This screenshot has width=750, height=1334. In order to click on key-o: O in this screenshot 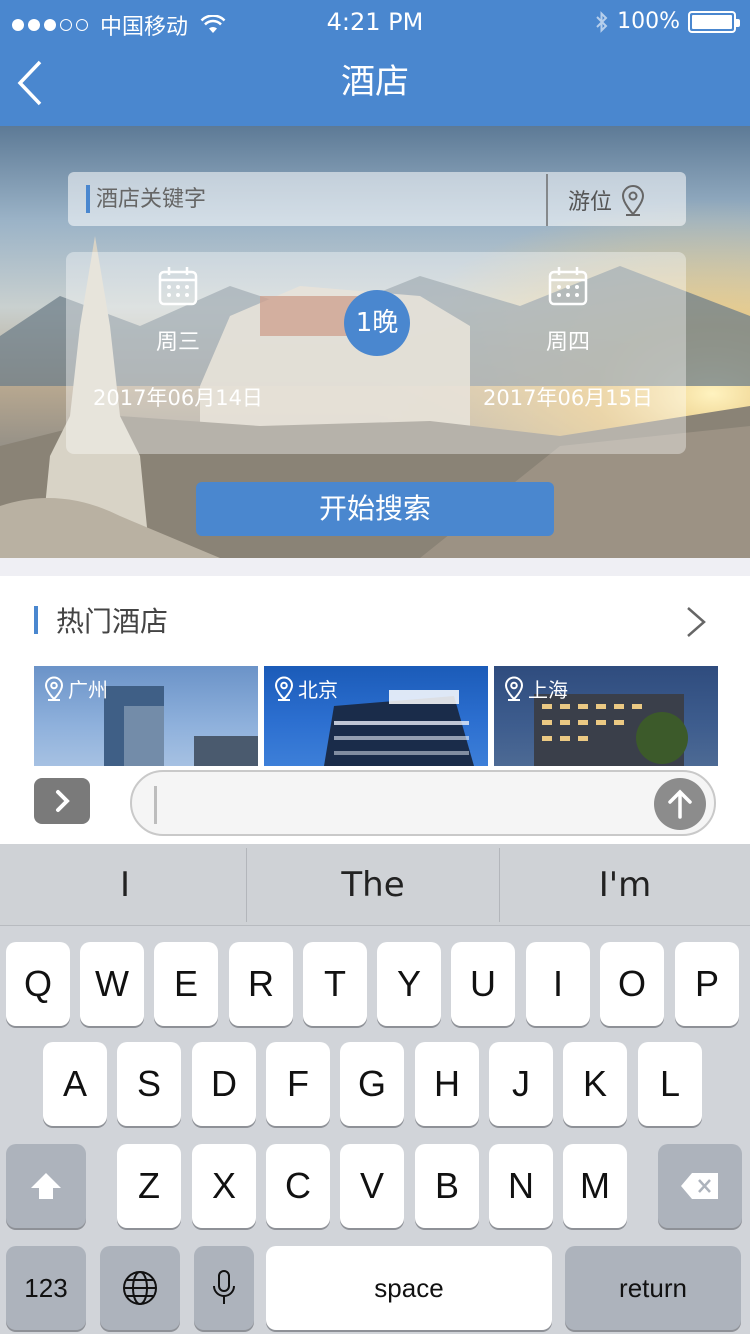, I will do `click(632, 984)`.